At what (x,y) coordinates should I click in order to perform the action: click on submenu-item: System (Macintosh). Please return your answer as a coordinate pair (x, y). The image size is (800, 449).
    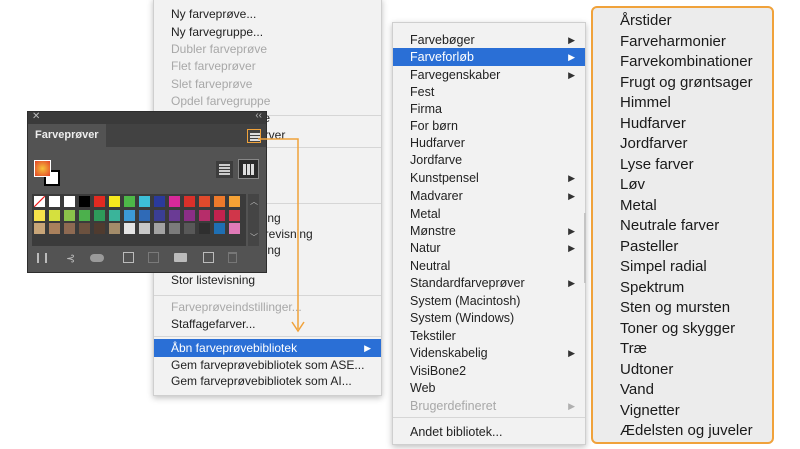
    Looking at the image, I should click on (489, 301).